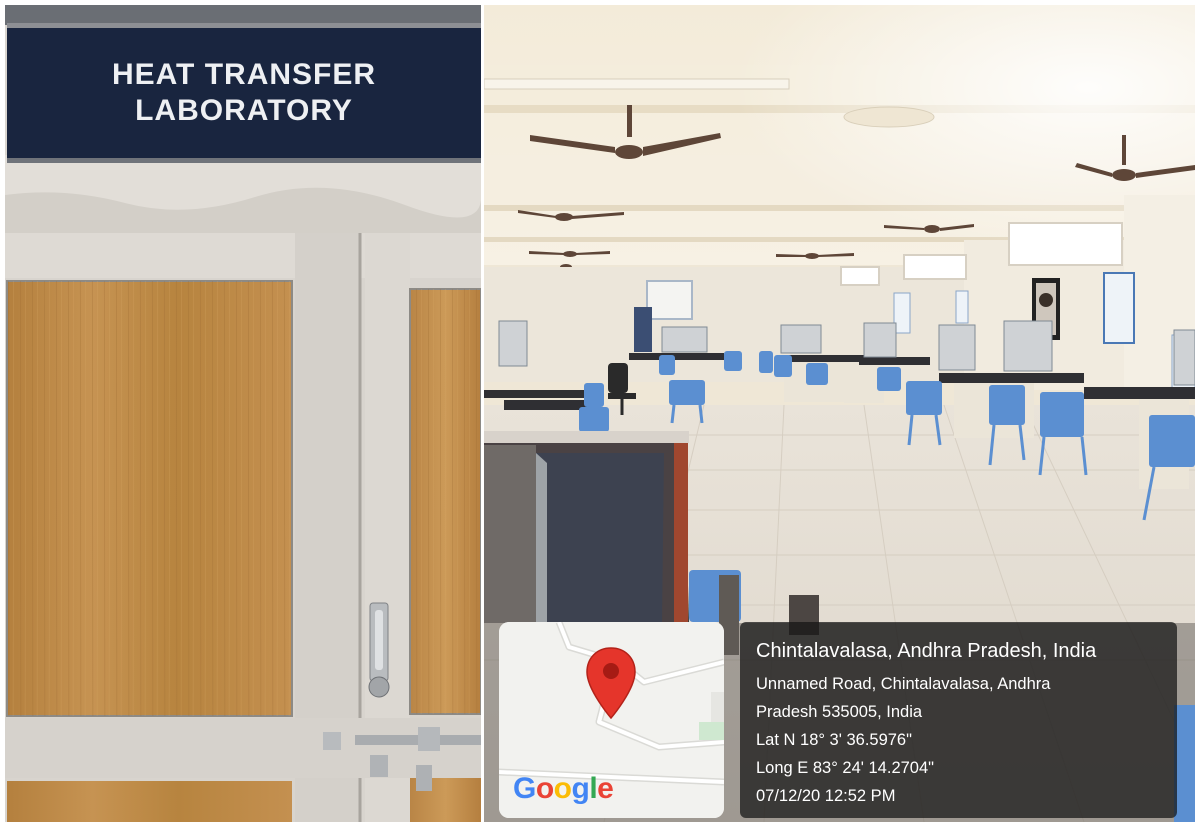  What do you see at coordinates (244, 93) in the screenshot?
I see `lab-name-sign: HEAT TRANSFER LABORATORY` at bounding box center [244, 93].